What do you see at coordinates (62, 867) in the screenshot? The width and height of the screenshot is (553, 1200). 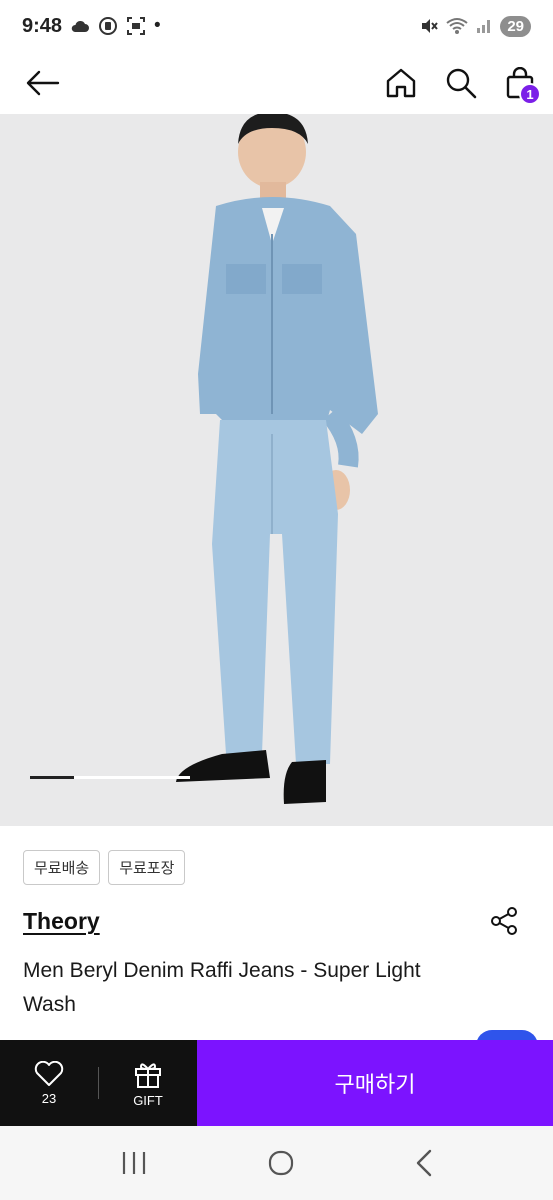 I see `tag-free-shipping: 무료배송` at bounding box center [62, 867].